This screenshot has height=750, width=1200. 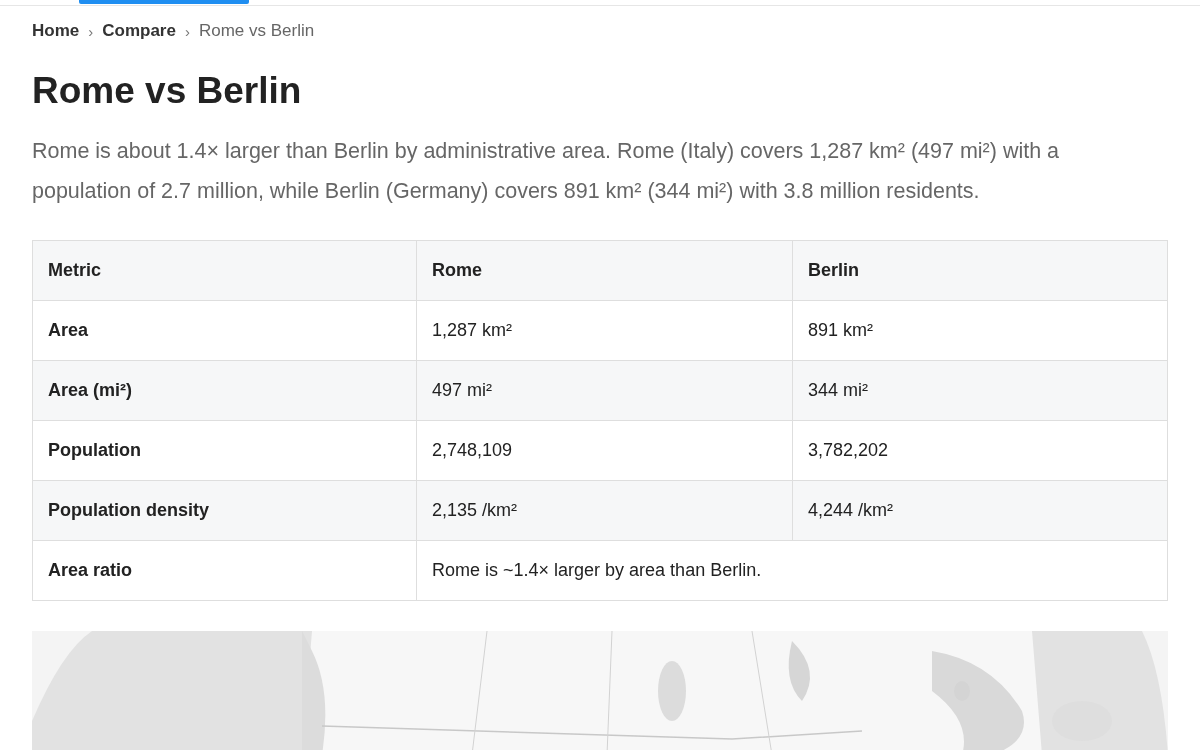 I want to click on summary-paragraph: Rome is about 1.4× larger than Berlin by administrative area. Rome (Italy) covers 1,287 km² (497 mi²) with a population of 2.7 million, while Berlin (Germany) covers 891 km² (344 mi²) with 3.8 million residents., so click(x=546, y=172).